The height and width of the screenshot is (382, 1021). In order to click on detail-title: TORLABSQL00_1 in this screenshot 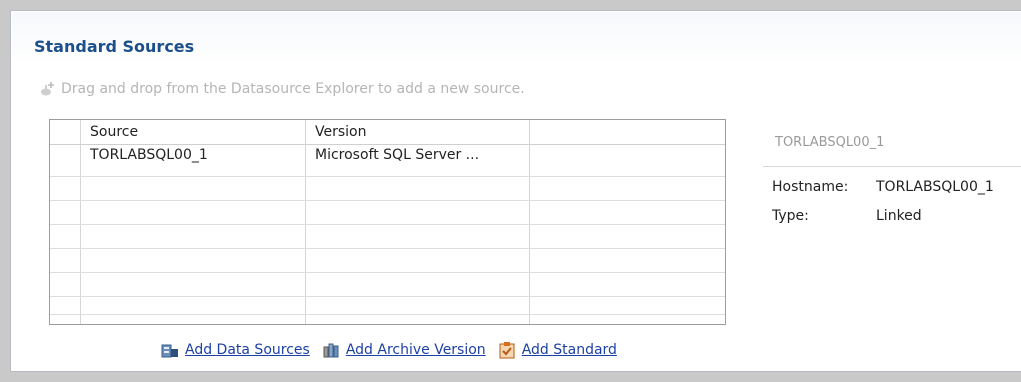, I will do `click(830, 142)`.